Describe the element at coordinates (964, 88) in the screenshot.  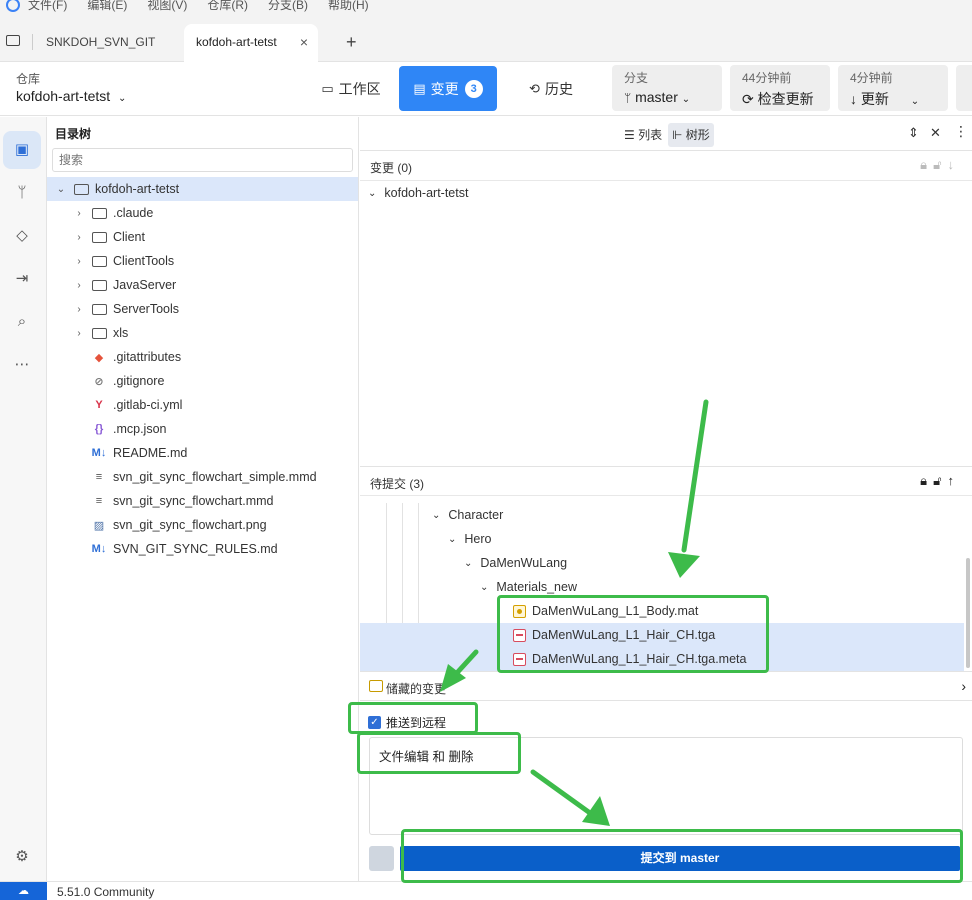
I see `push-button` at that location.